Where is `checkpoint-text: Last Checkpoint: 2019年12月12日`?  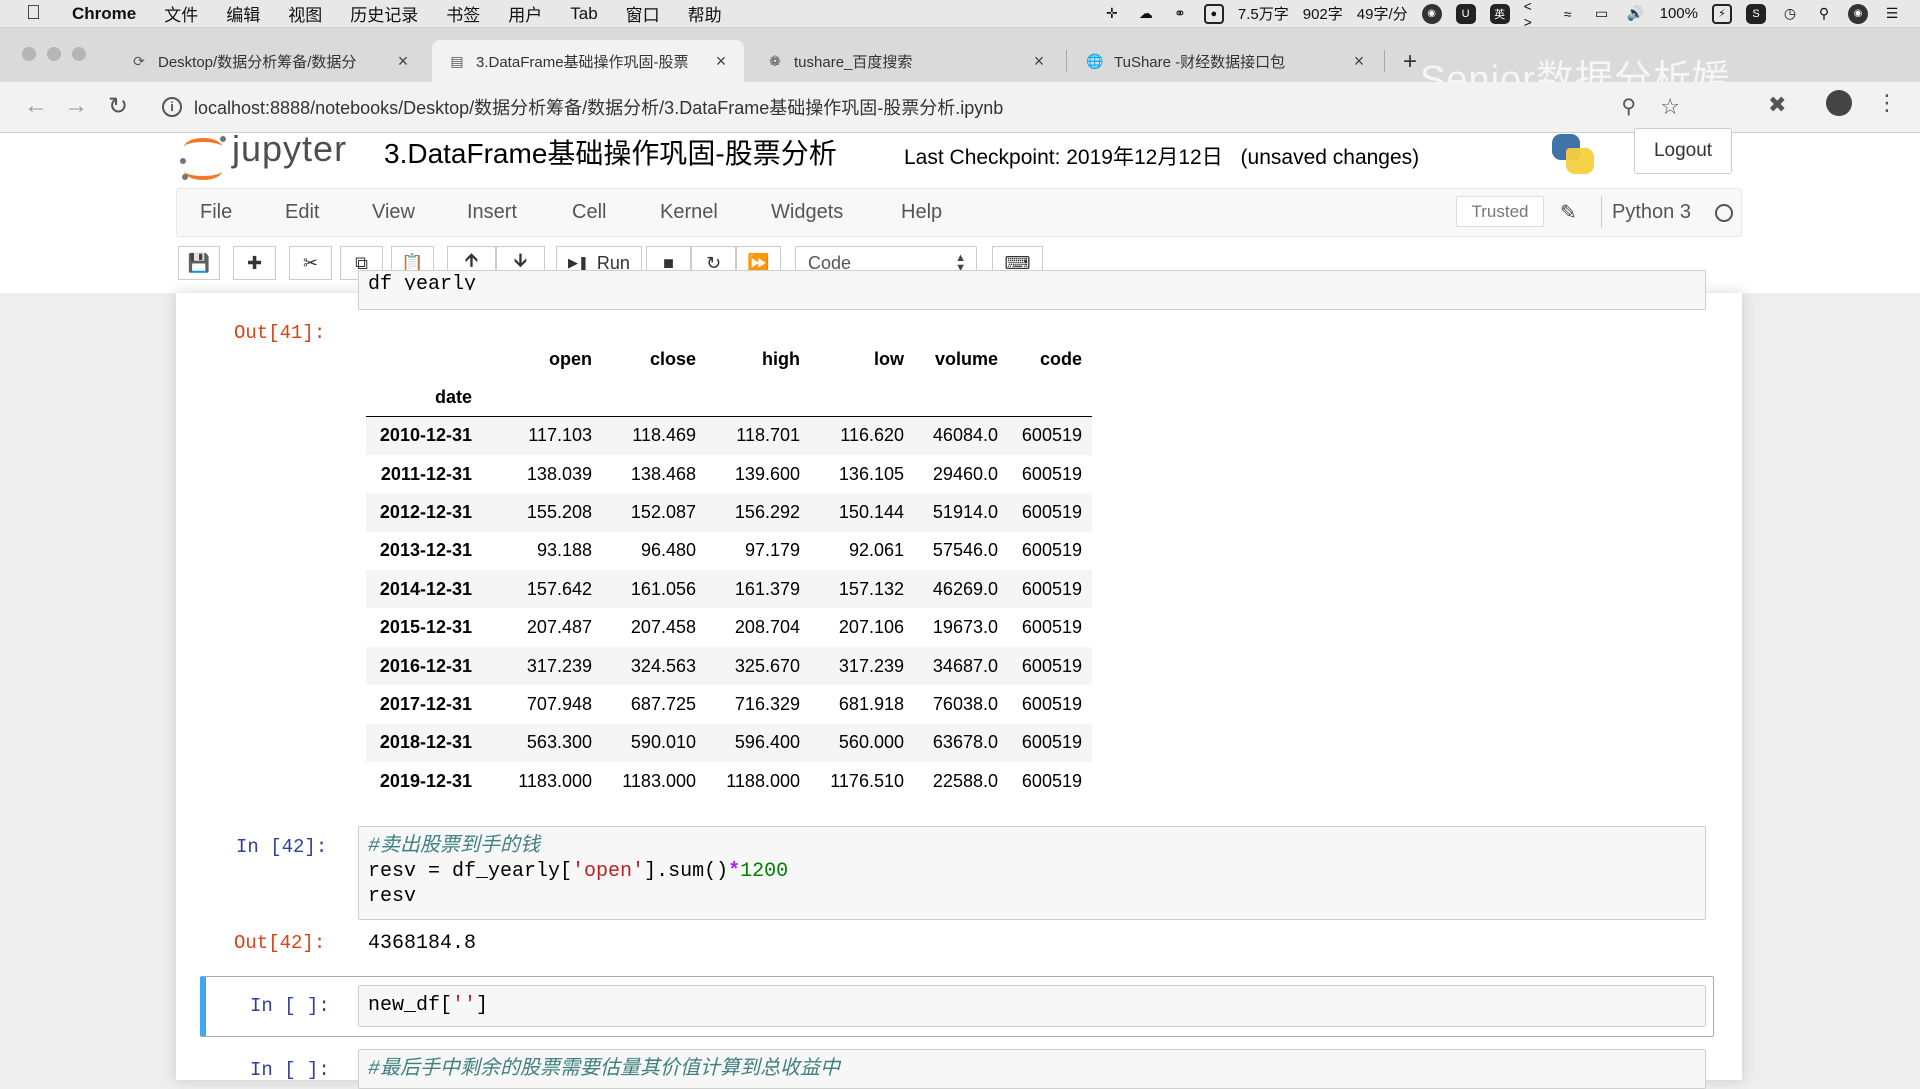
checkpoint-text: Last Checkpoint: 2019年12月12日 is located at coordinates (1063, 157).